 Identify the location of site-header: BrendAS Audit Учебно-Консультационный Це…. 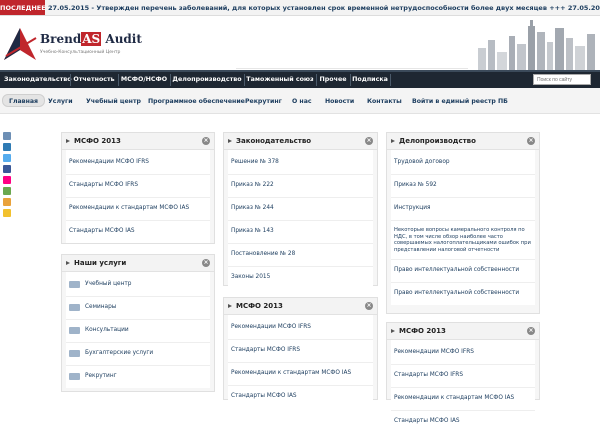
(300, 43).